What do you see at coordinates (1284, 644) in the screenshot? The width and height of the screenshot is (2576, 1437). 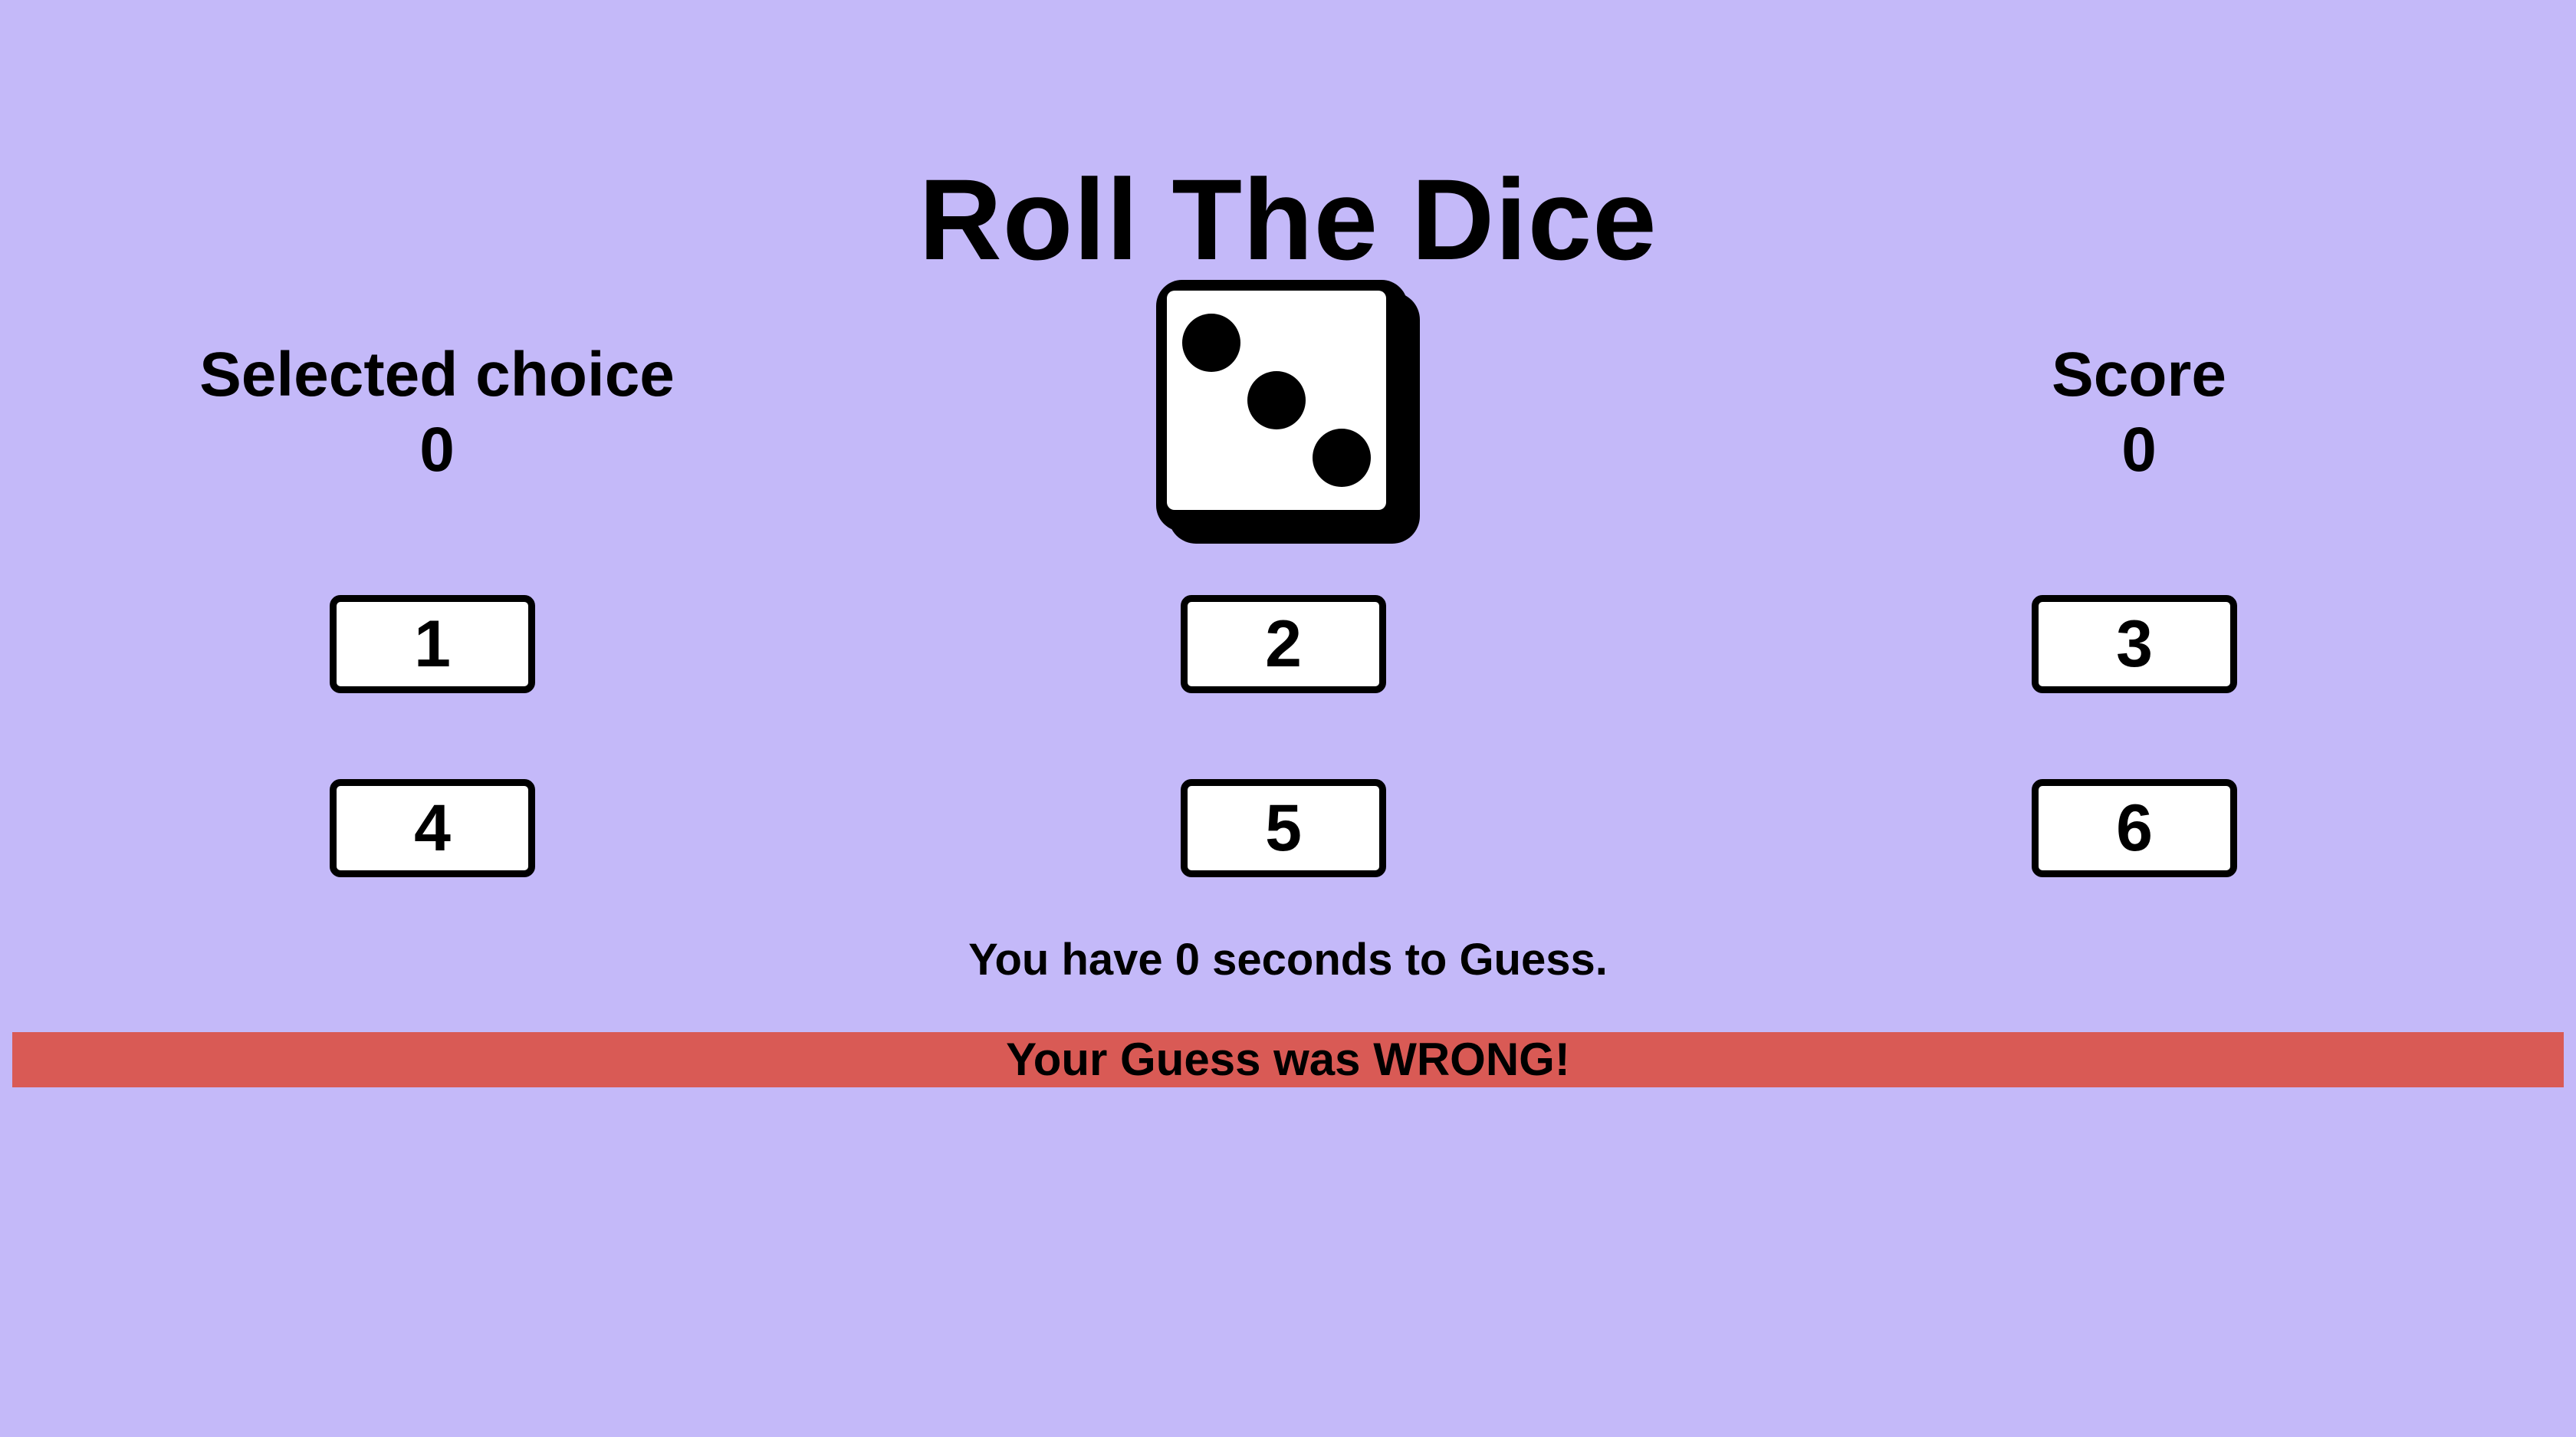 I see `choice-button-2: 2` at bounding box center [1284, 644].